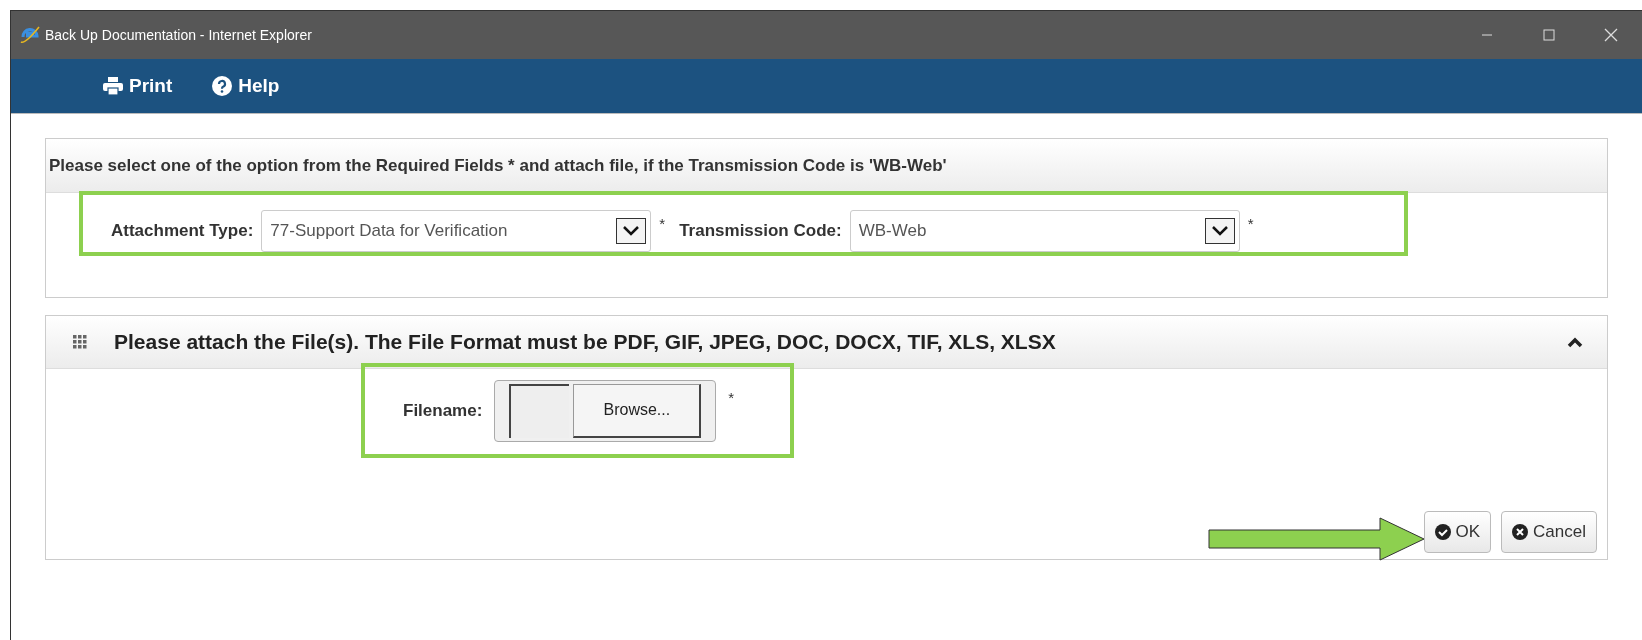 The height and width of the screenshot is (640, 1642). What do you see at coordinates (1520, 532) in the screenshot?
I see `cancel-icon` at bounding box center [1520, 532].